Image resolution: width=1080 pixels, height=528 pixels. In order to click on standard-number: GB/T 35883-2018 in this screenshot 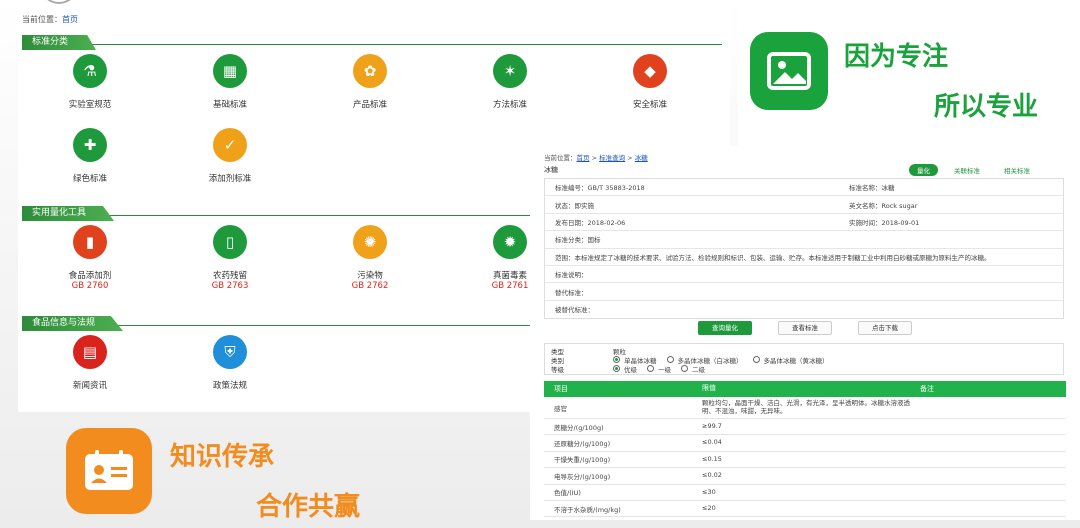, I will do `click(616, 188)`.